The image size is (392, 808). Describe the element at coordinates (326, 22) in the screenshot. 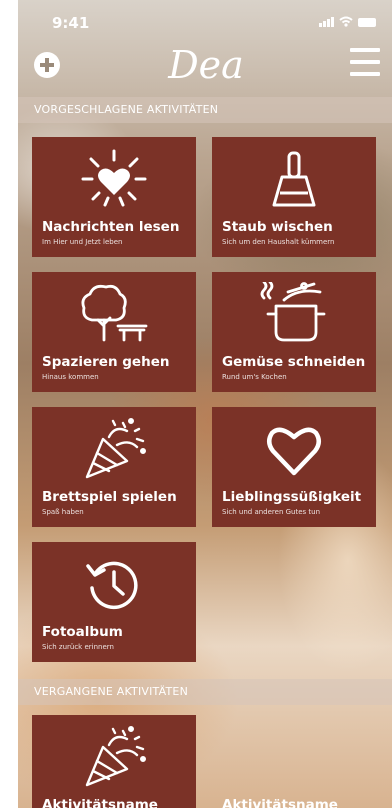

I see `signal-icon` at that location.